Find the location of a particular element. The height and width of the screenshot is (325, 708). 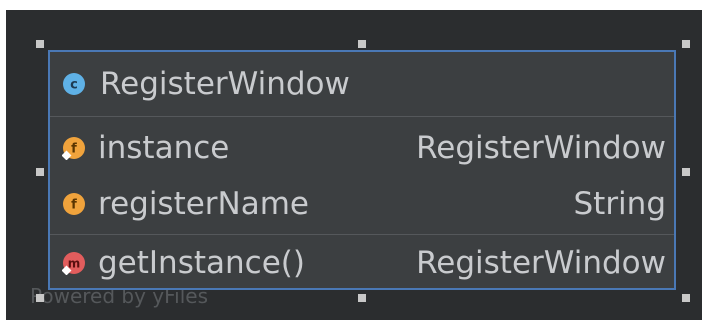

resize-handle-top-right is located at coordinates (686, 44).